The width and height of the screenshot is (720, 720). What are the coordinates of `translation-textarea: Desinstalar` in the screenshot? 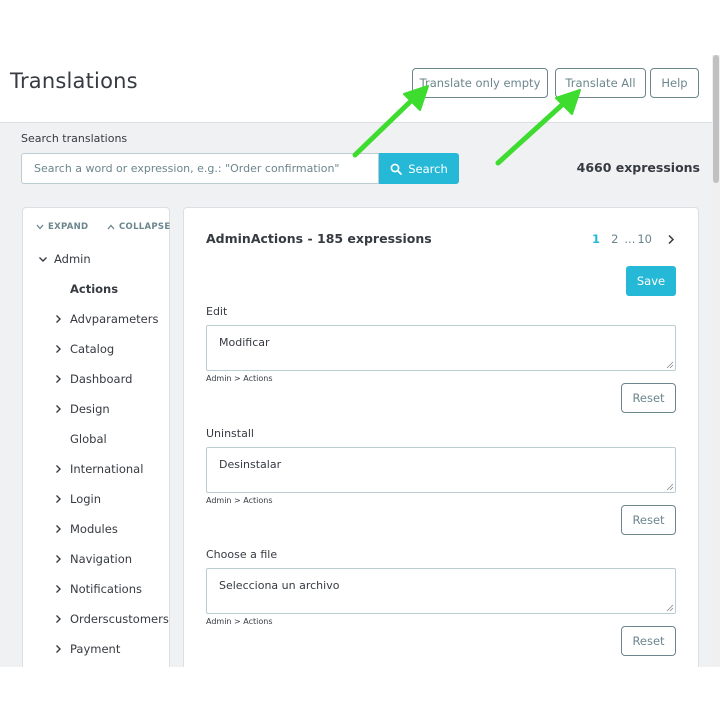 It's located at (441, 469).